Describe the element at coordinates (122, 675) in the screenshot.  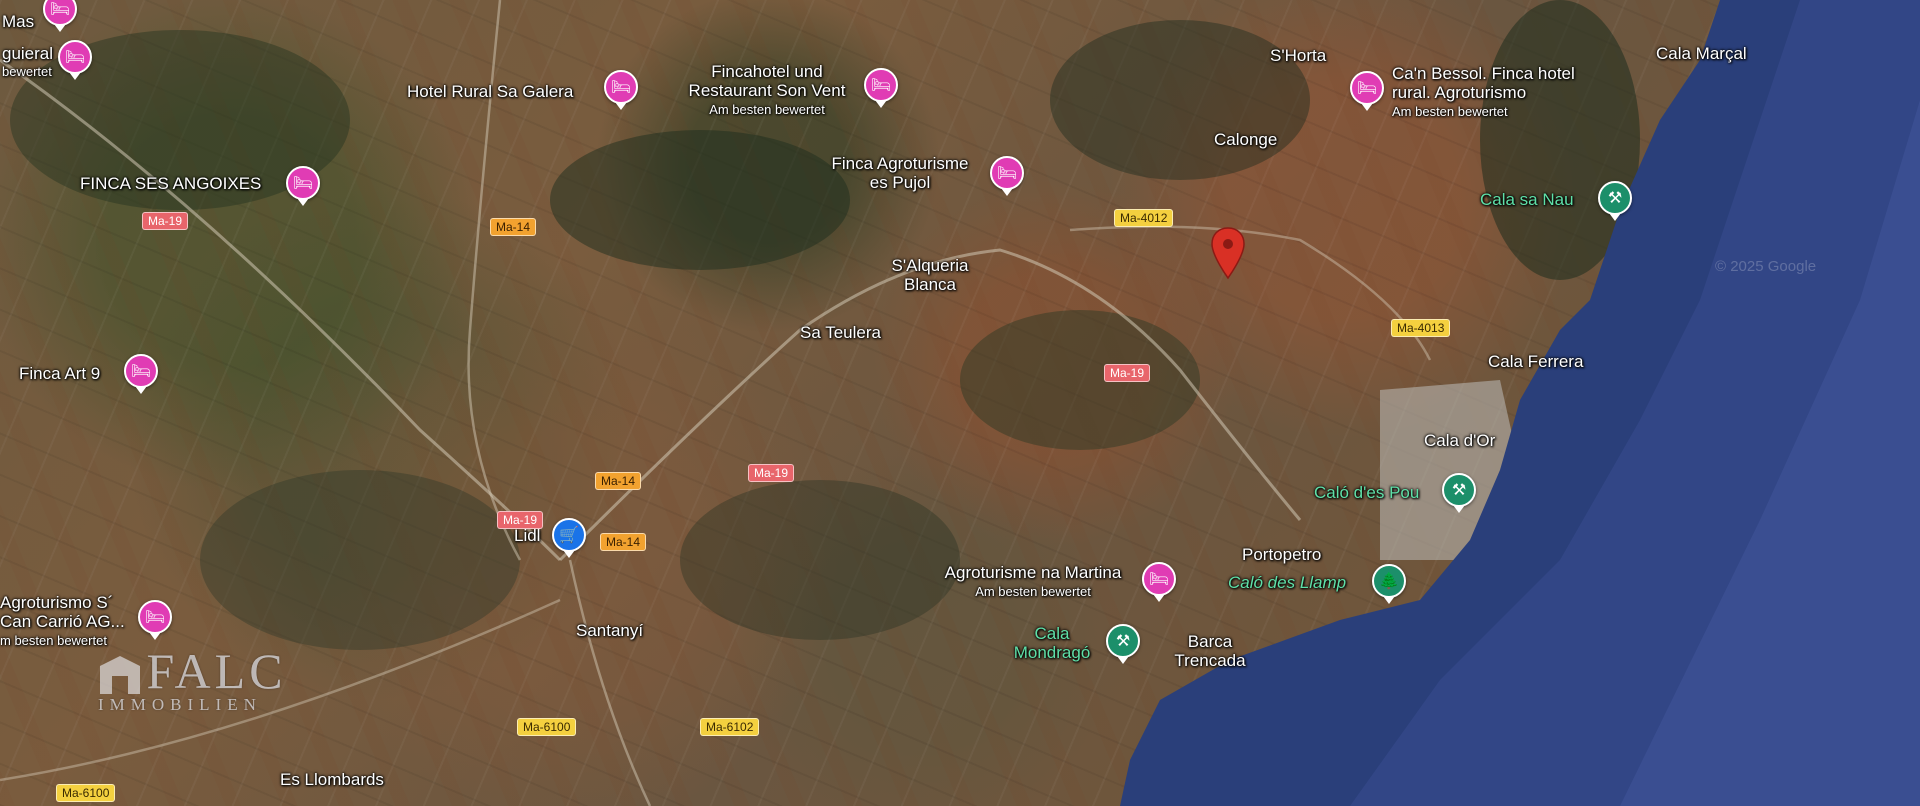
I see `falc-logo-icon` at that location.